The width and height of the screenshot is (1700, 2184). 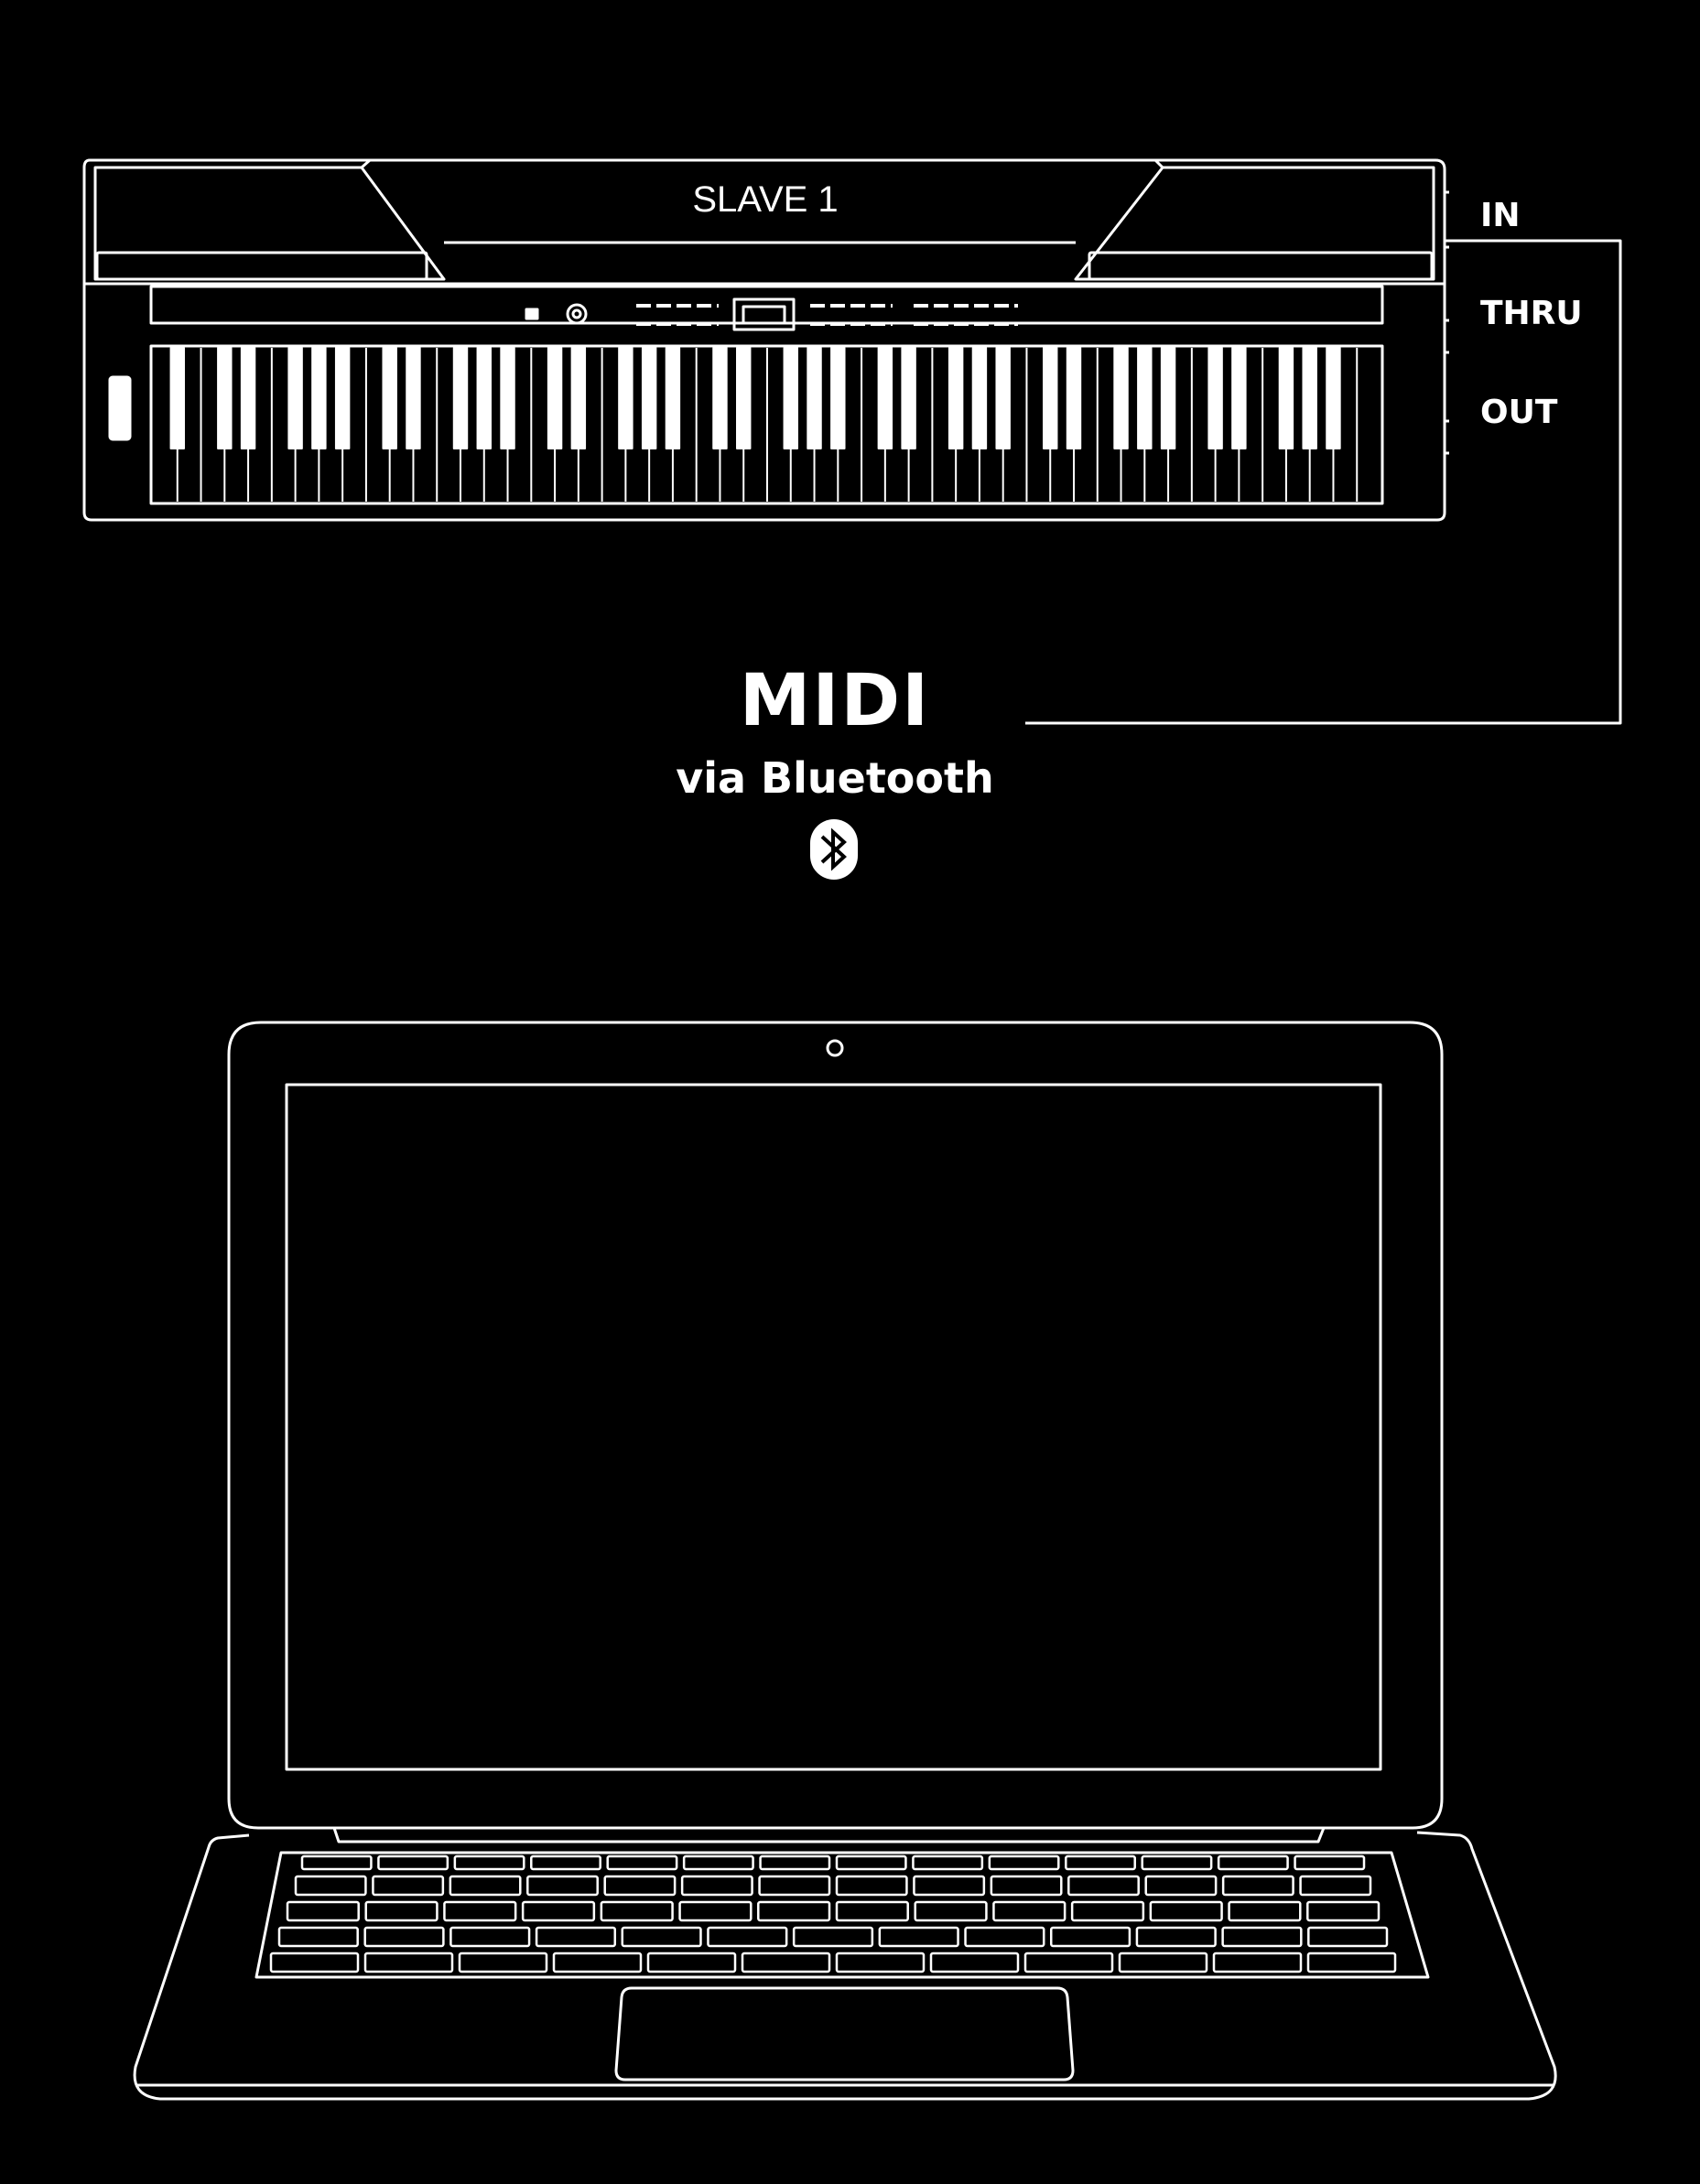 I want to click on transport-label: via Bluetooth, so click(x=835, y=778).